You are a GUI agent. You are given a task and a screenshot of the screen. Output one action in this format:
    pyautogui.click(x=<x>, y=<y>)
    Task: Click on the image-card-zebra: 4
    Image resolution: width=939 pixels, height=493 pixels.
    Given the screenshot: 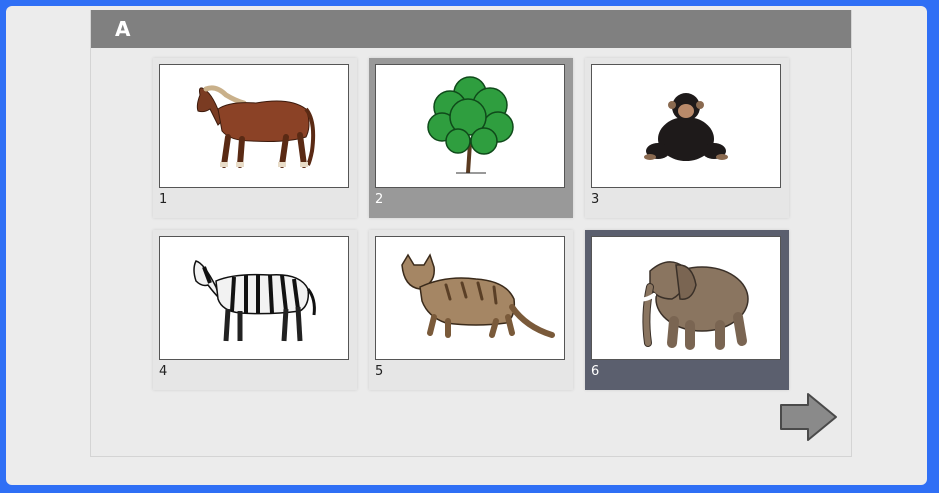 What is the action you would take?
    pyautogui.click(x=255, y=310)
    